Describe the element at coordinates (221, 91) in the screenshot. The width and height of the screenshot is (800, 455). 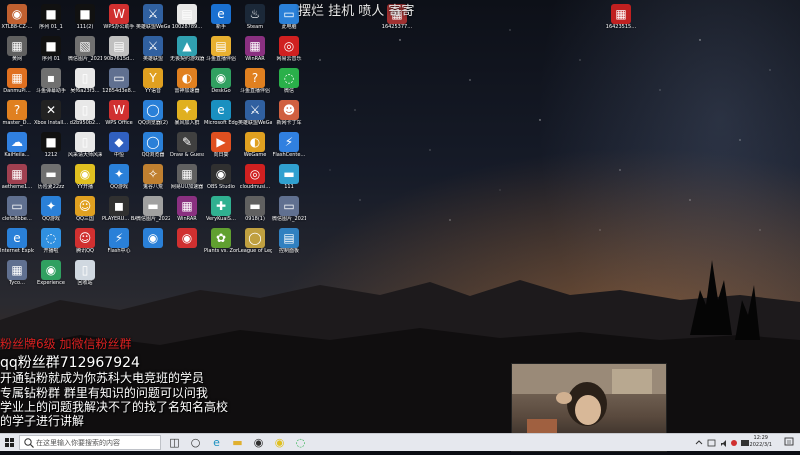
I see `desktop-icon-label: DeskGo` at that location.